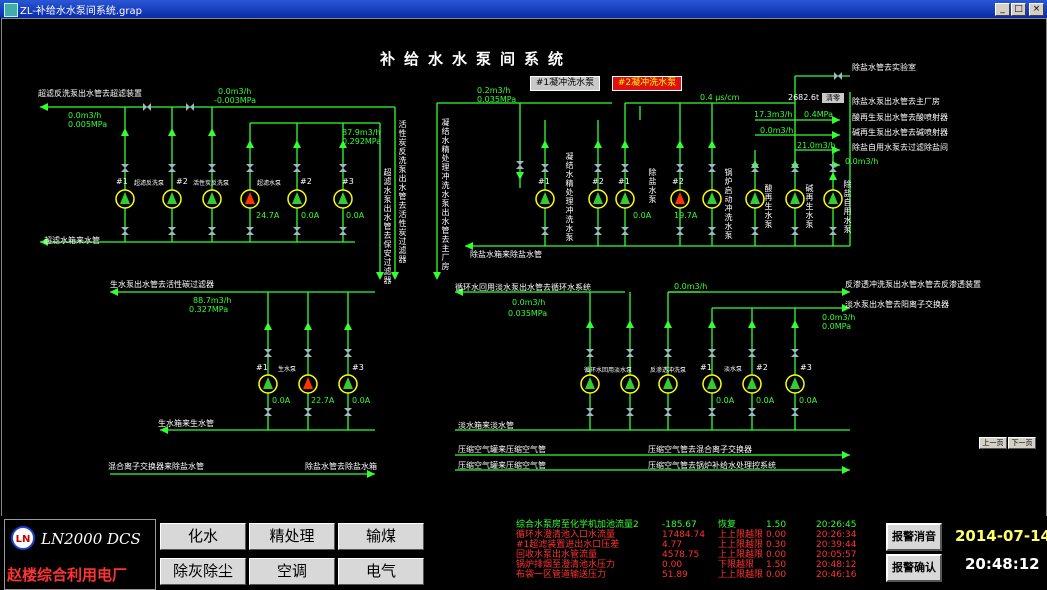 The width and height of the screenshot is (1047, 590). Describe the element at coordinates (836, 535) in the screenshot. I see `alarm-time: 20:26:34` at that location.